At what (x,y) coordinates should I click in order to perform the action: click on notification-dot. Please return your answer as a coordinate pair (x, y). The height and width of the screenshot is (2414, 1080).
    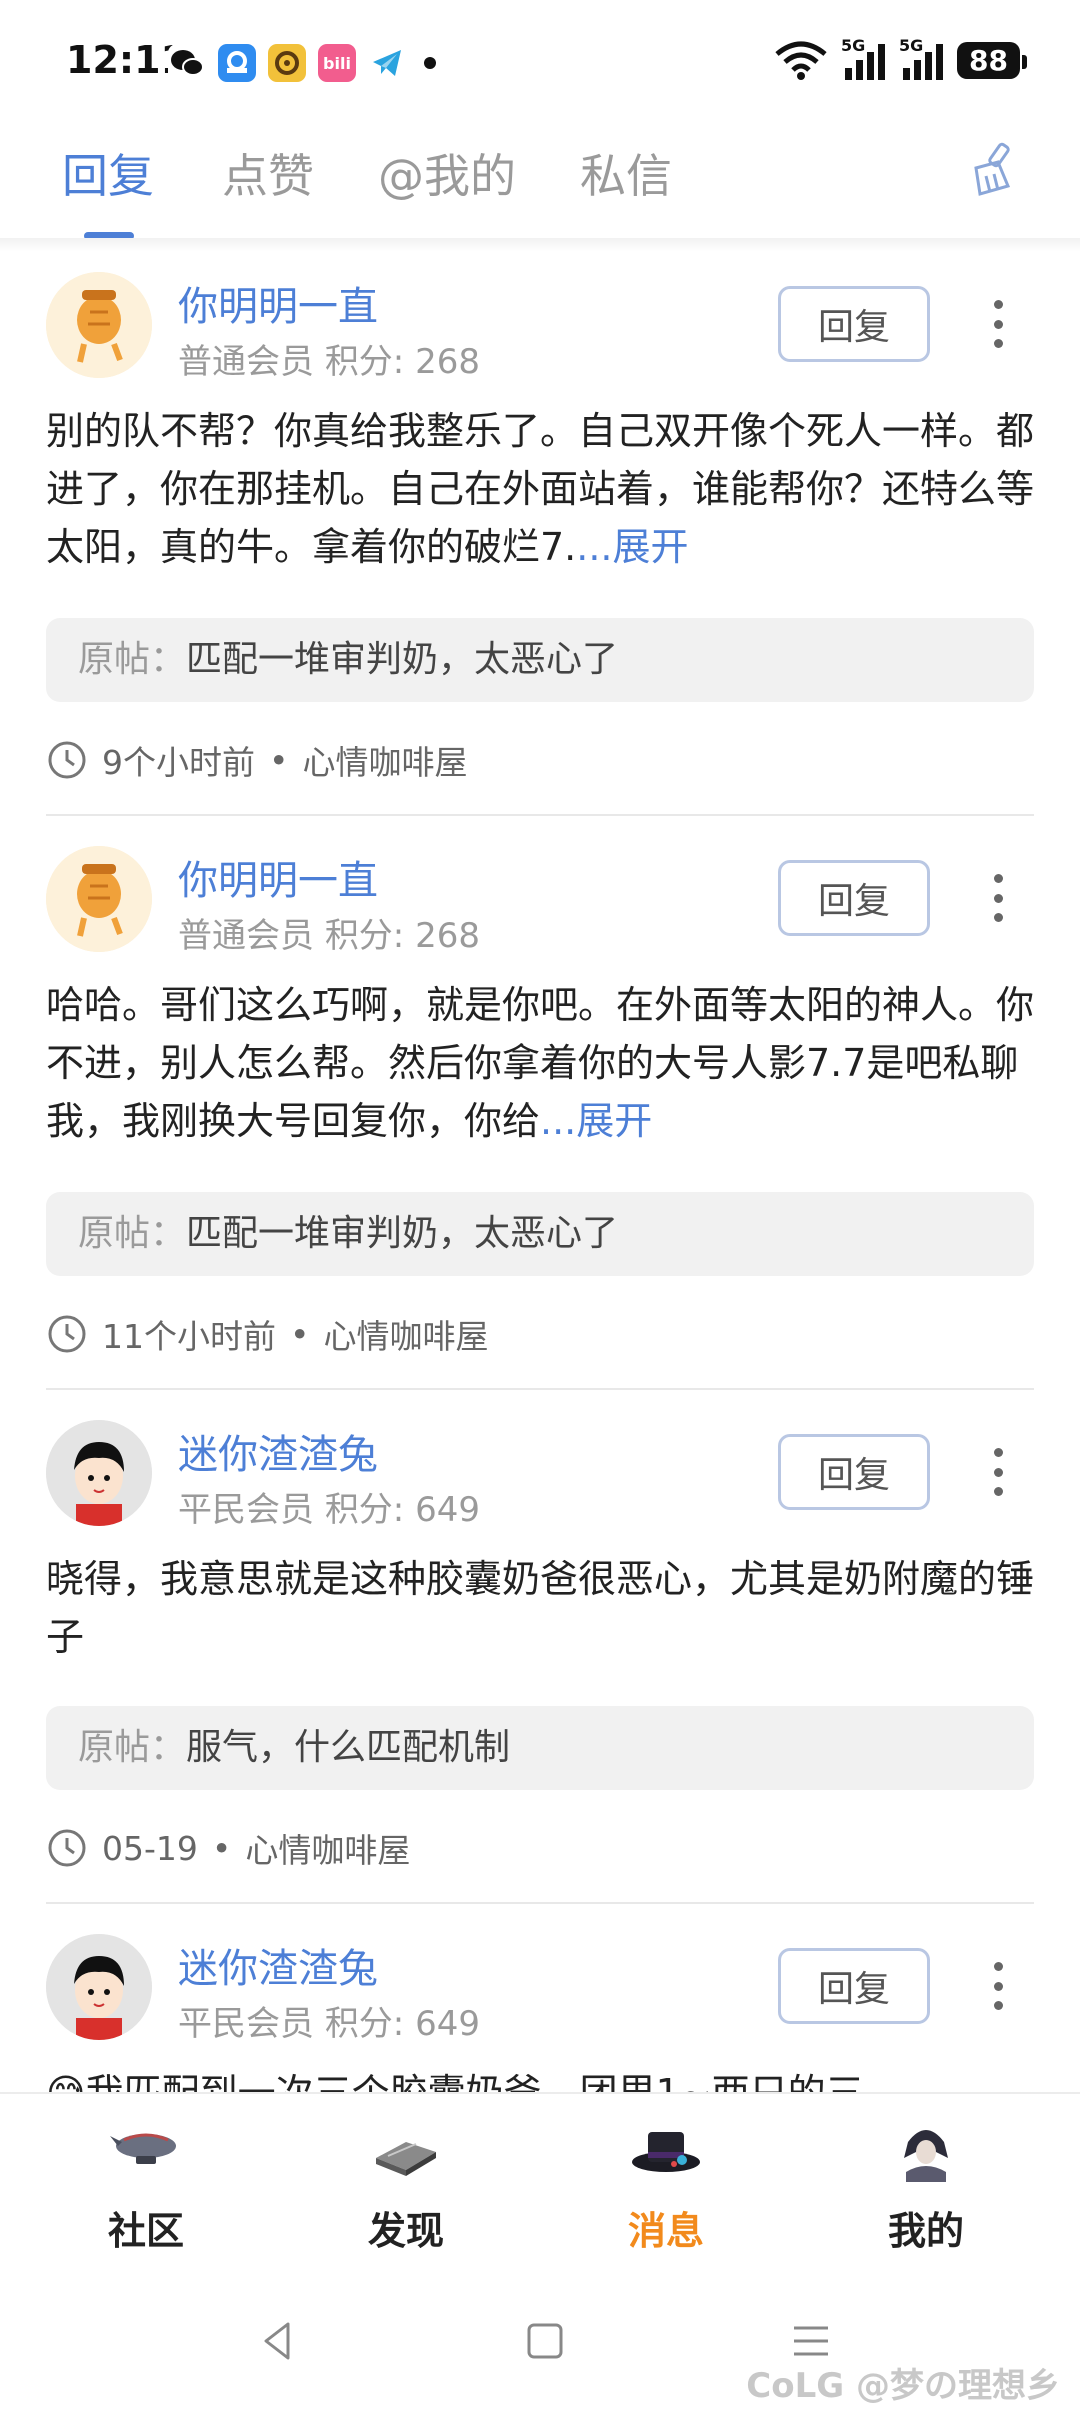
    Looking at the image, I should click on (430, 63).